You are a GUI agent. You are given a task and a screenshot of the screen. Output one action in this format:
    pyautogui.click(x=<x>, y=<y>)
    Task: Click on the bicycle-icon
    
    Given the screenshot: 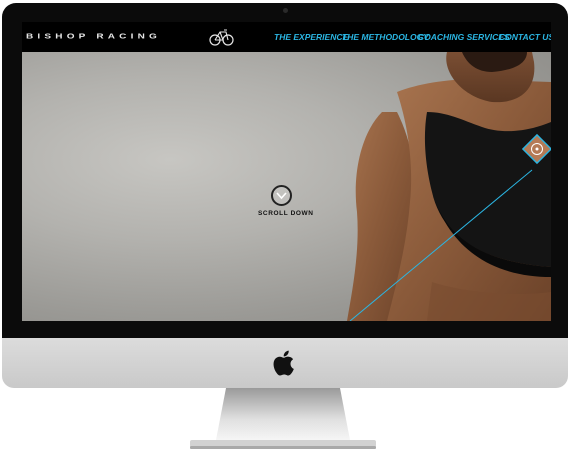 What is the action you would take?
    pyautogui.click(x=221, y=37)
    